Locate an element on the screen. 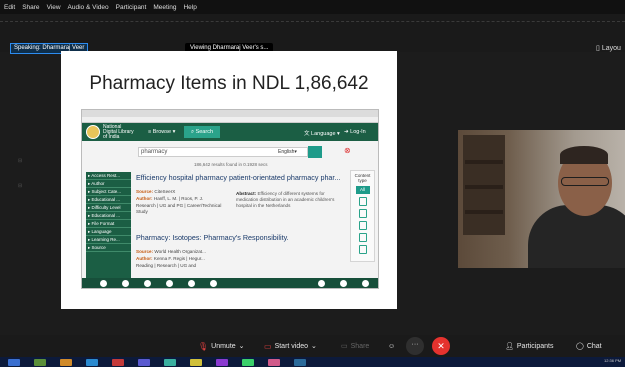 The width and height of the screenshot is (625, 367). menu-item-share: Share is located at coordinates (30, 7).